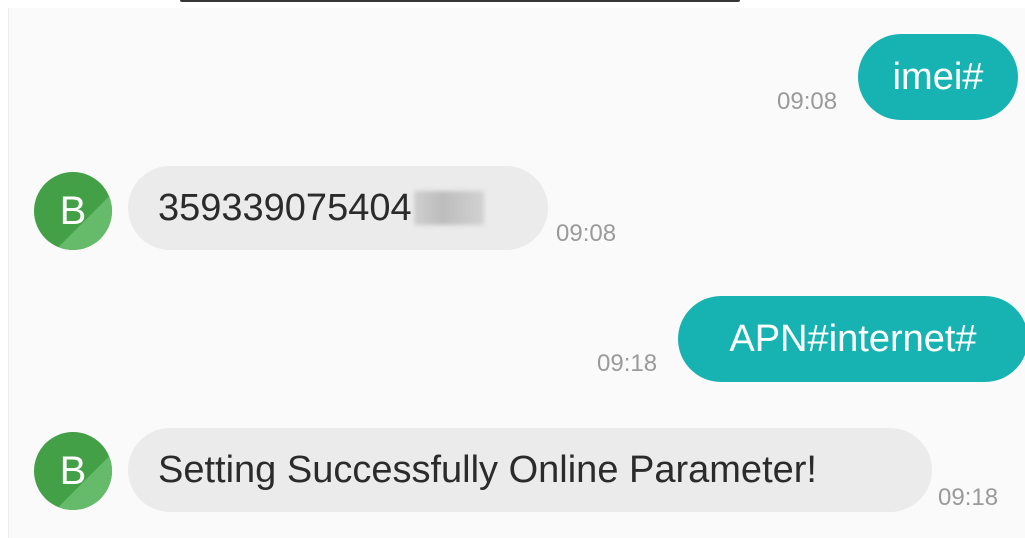 The height and width of the screenshot is (538, 1025). Describe the element at coordinates (448, 208) in the screenshot. I see `redacted-digits` at that location.